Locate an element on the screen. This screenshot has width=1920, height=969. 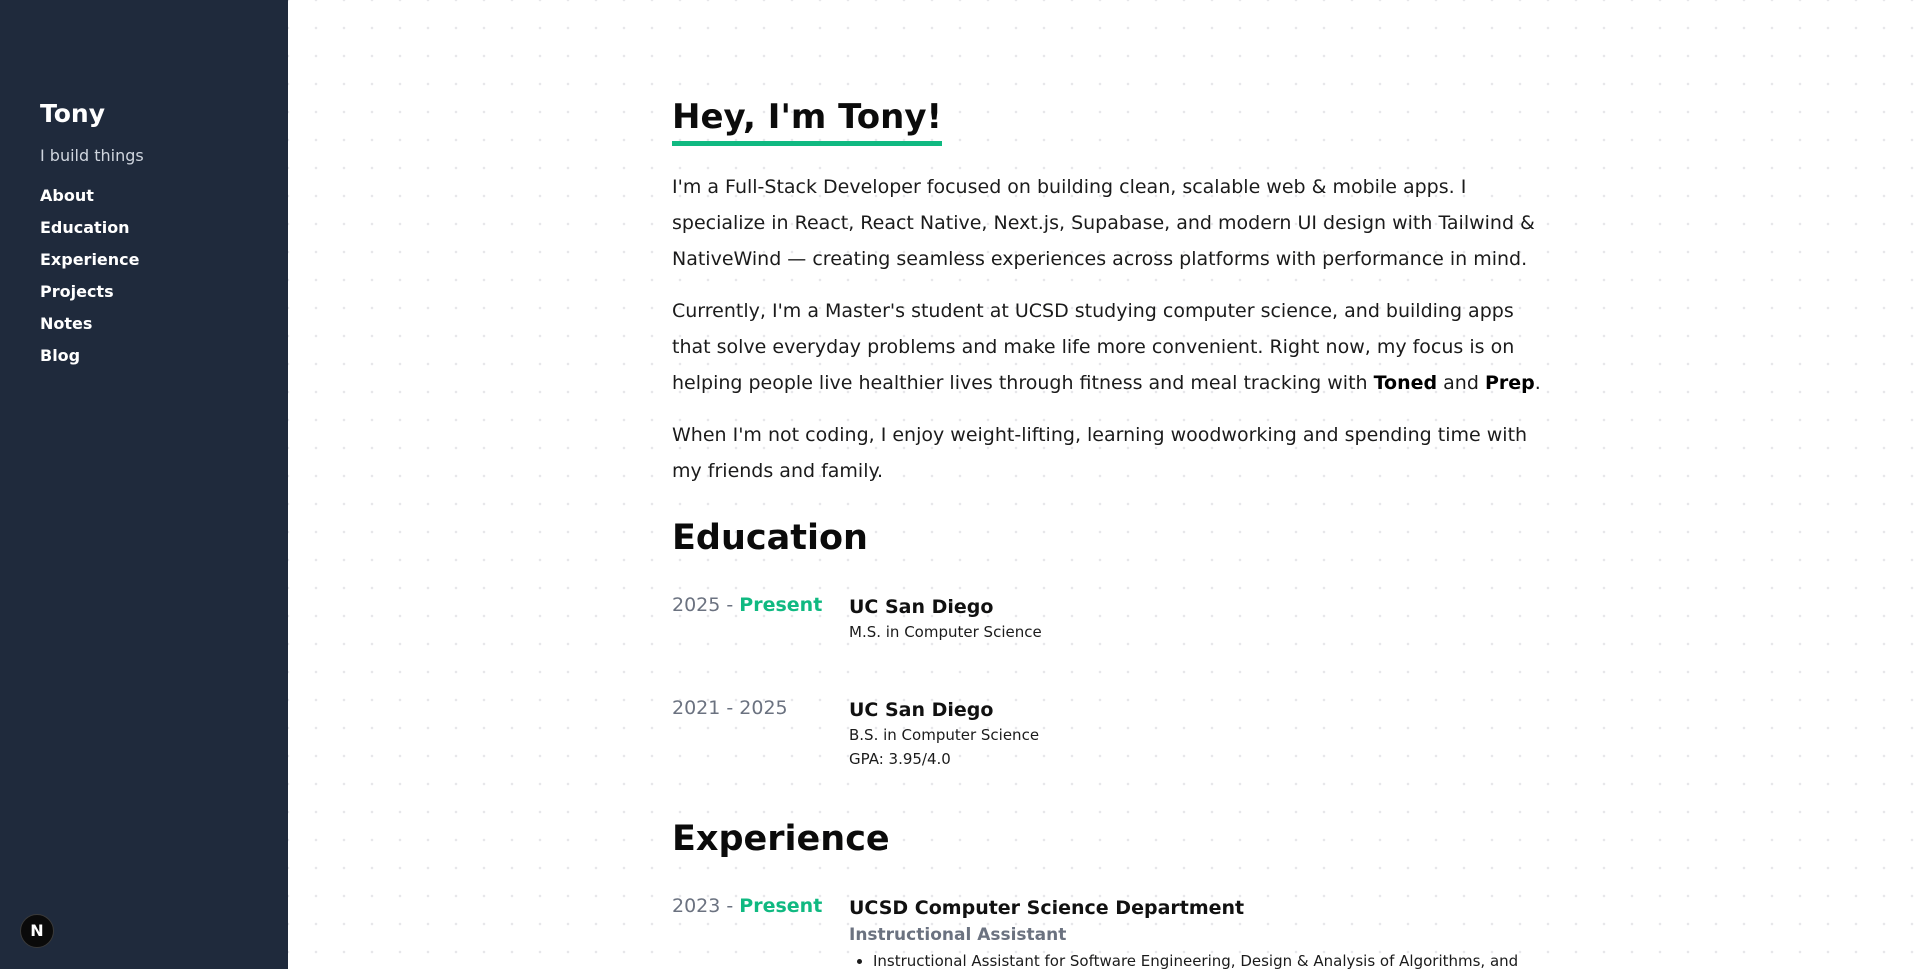
experience-years: 2023 - Present is located at coordinates (747, 906).